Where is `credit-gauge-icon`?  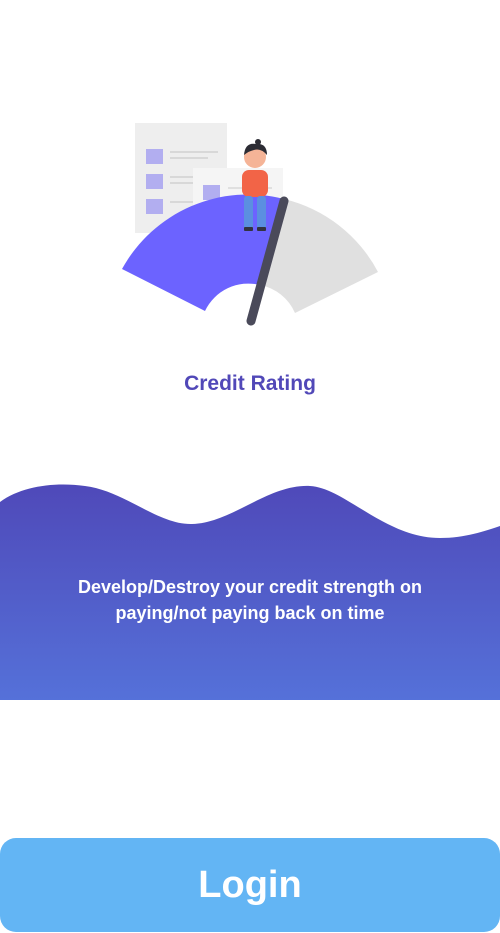 credit-gauge-icon is located at coordinates (250, 224).